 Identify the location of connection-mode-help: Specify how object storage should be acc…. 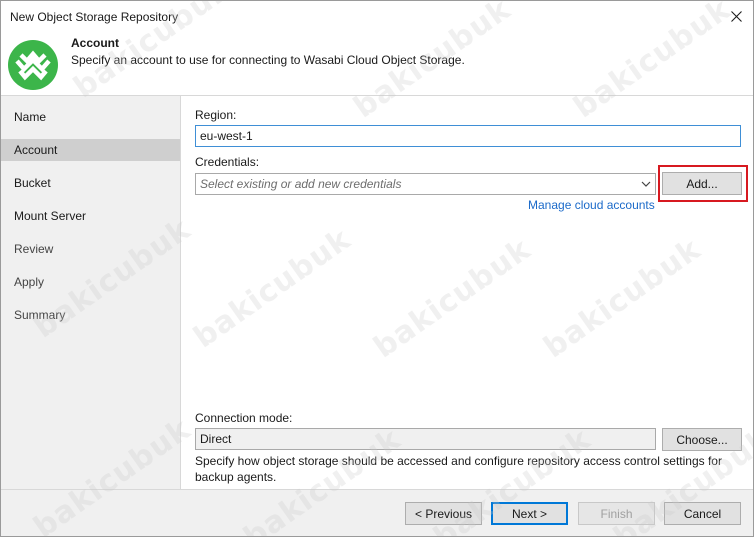
(458, 469).